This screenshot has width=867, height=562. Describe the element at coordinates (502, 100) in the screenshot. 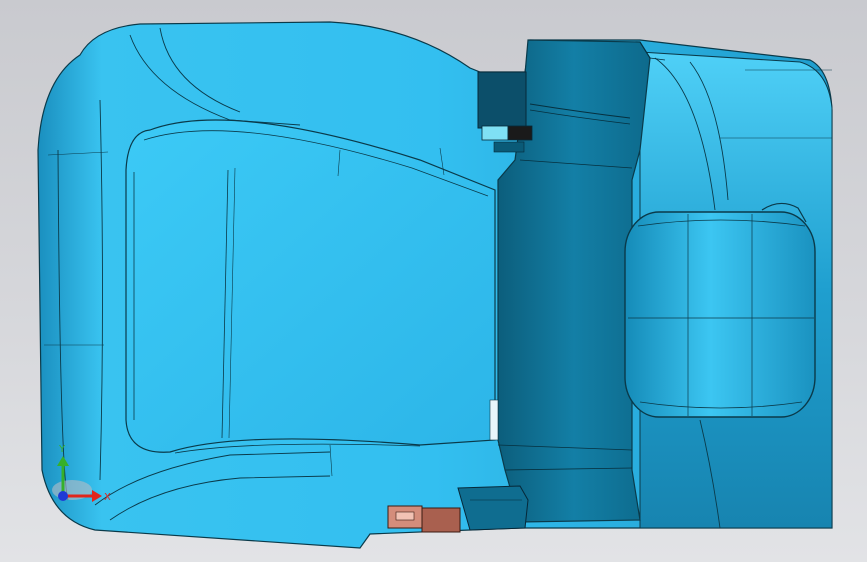

I see `recliner-mechanism` at that location.